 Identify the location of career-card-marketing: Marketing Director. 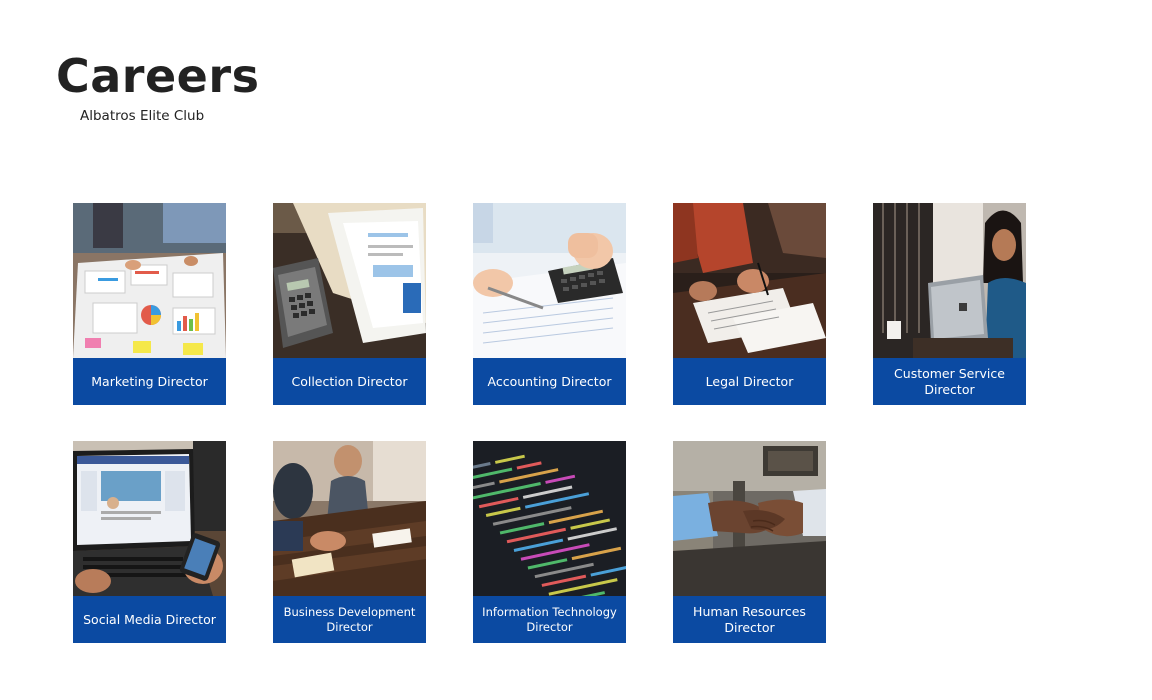
(149, 304).